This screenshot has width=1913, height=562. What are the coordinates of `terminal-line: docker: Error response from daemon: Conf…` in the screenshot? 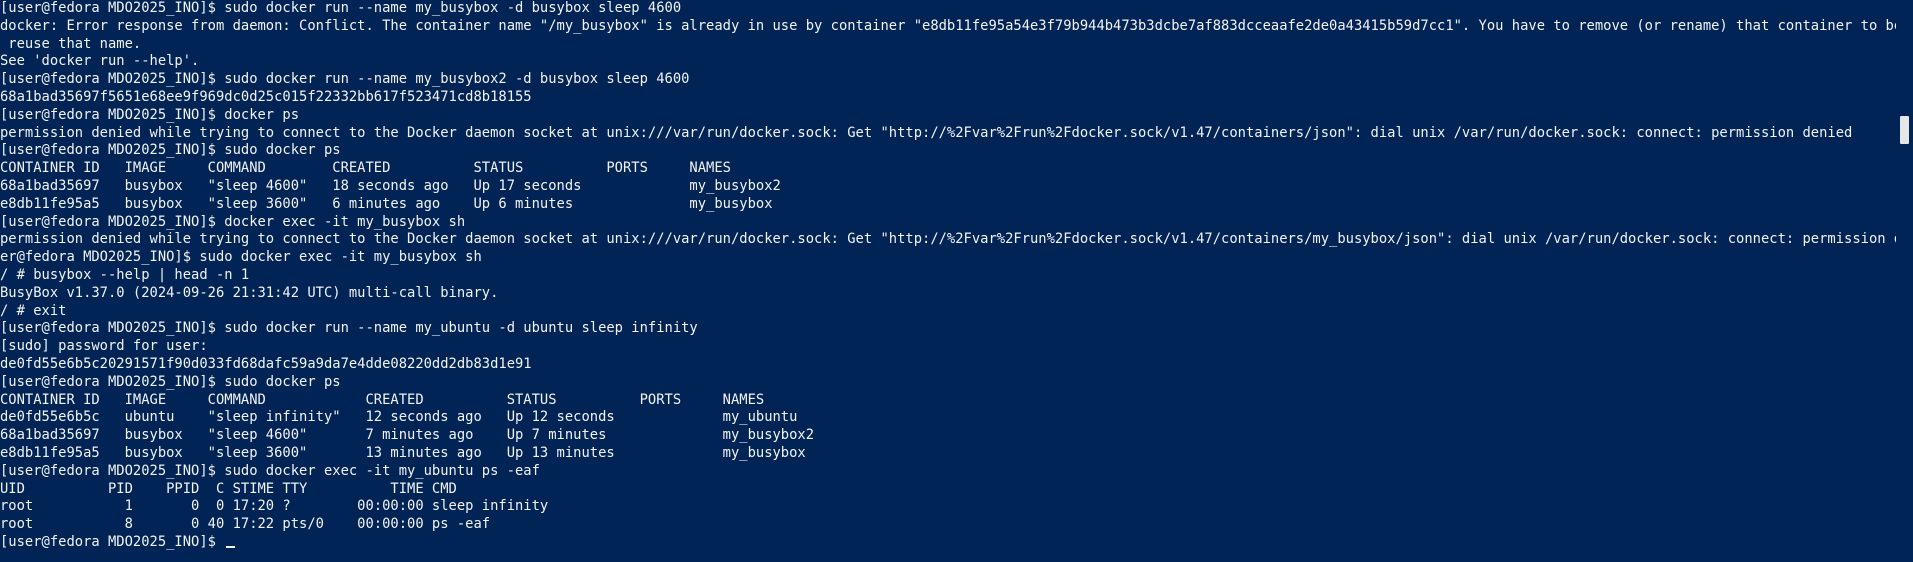 It's located at (948, 25).